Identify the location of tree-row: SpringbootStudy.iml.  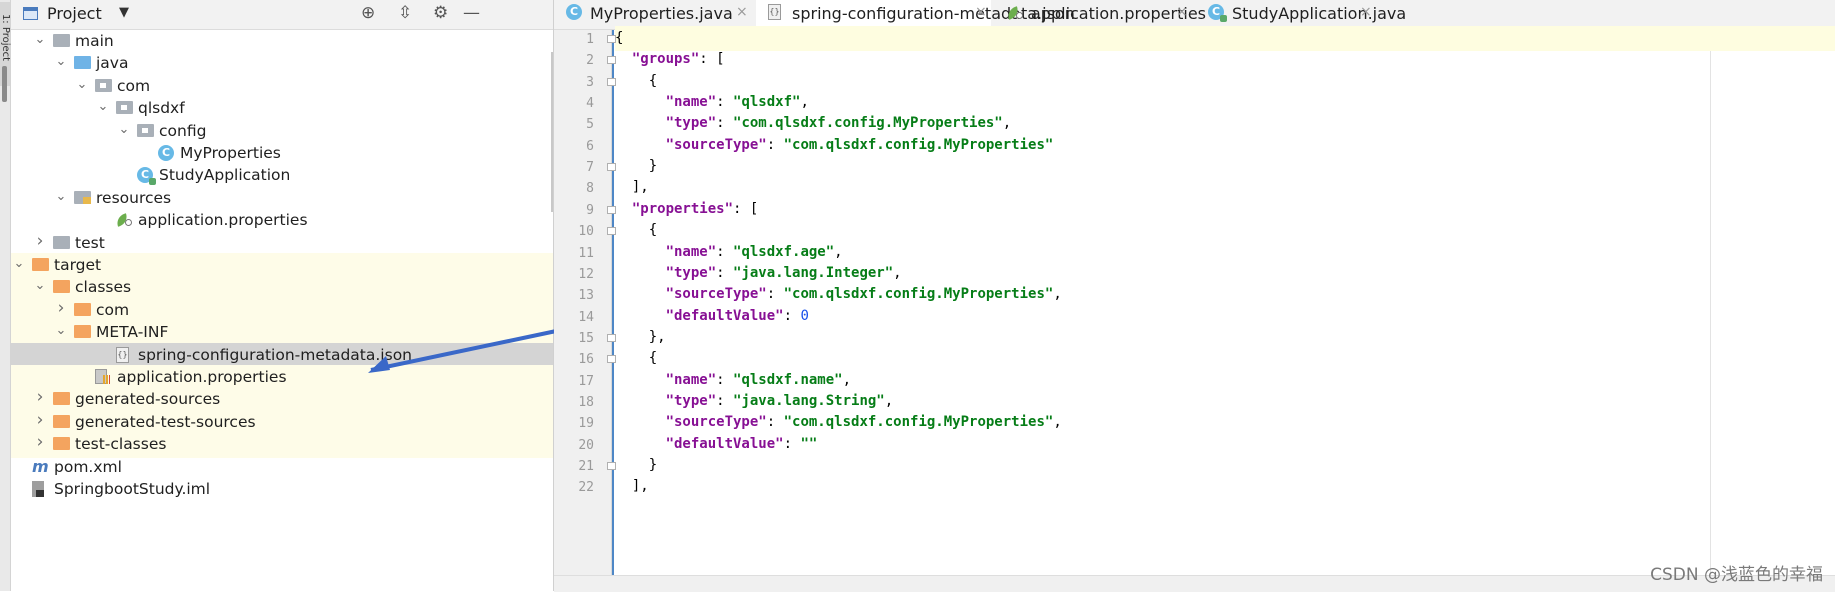
(282, 490).